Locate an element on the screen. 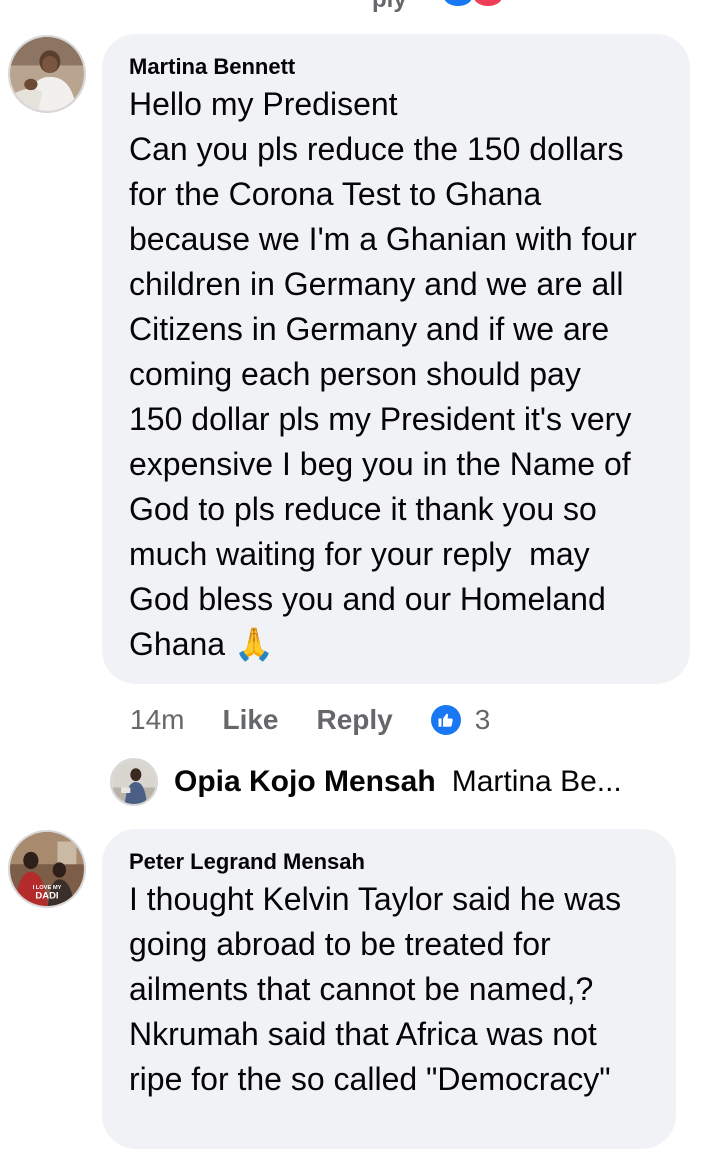 This screenshot has width=710, height=1149. avatar-opia-kojo-mensah is located at coordinates (134, 782).